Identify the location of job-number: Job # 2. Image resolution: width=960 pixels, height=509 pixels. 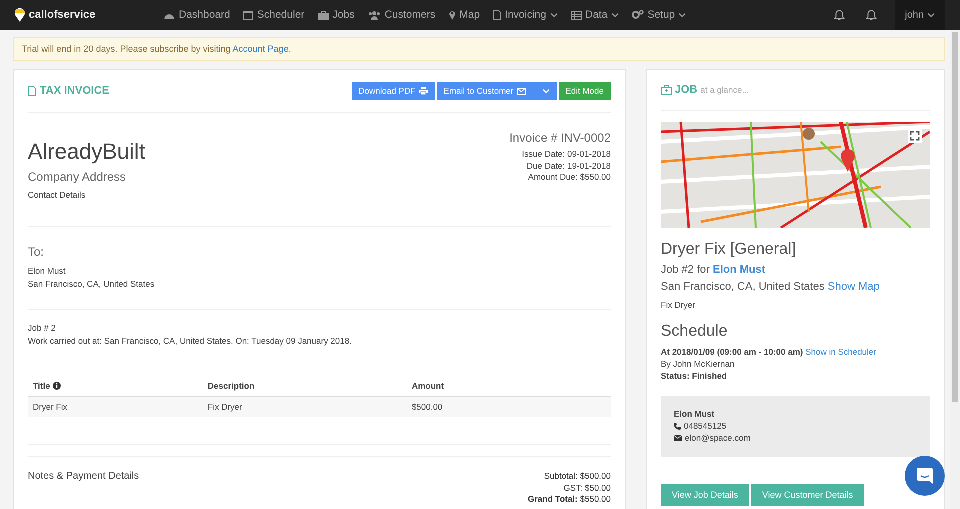
(42, 328).